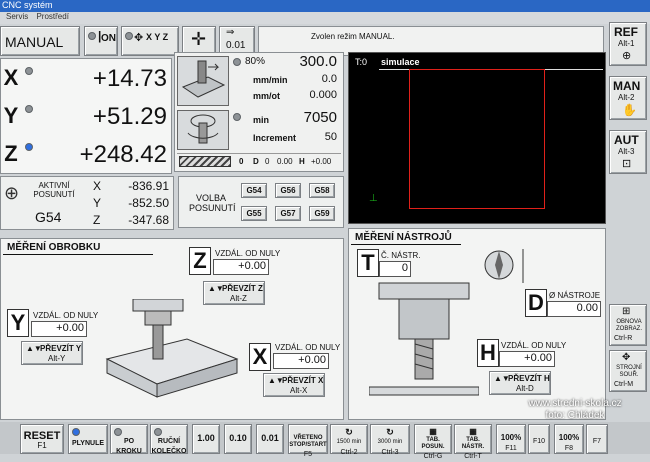 This screenshot has width=650, height=462. Describe the element at coordinates (624, 384) in the screenshot. I see `machine-coords-hint: Ctrl-M` at that location.